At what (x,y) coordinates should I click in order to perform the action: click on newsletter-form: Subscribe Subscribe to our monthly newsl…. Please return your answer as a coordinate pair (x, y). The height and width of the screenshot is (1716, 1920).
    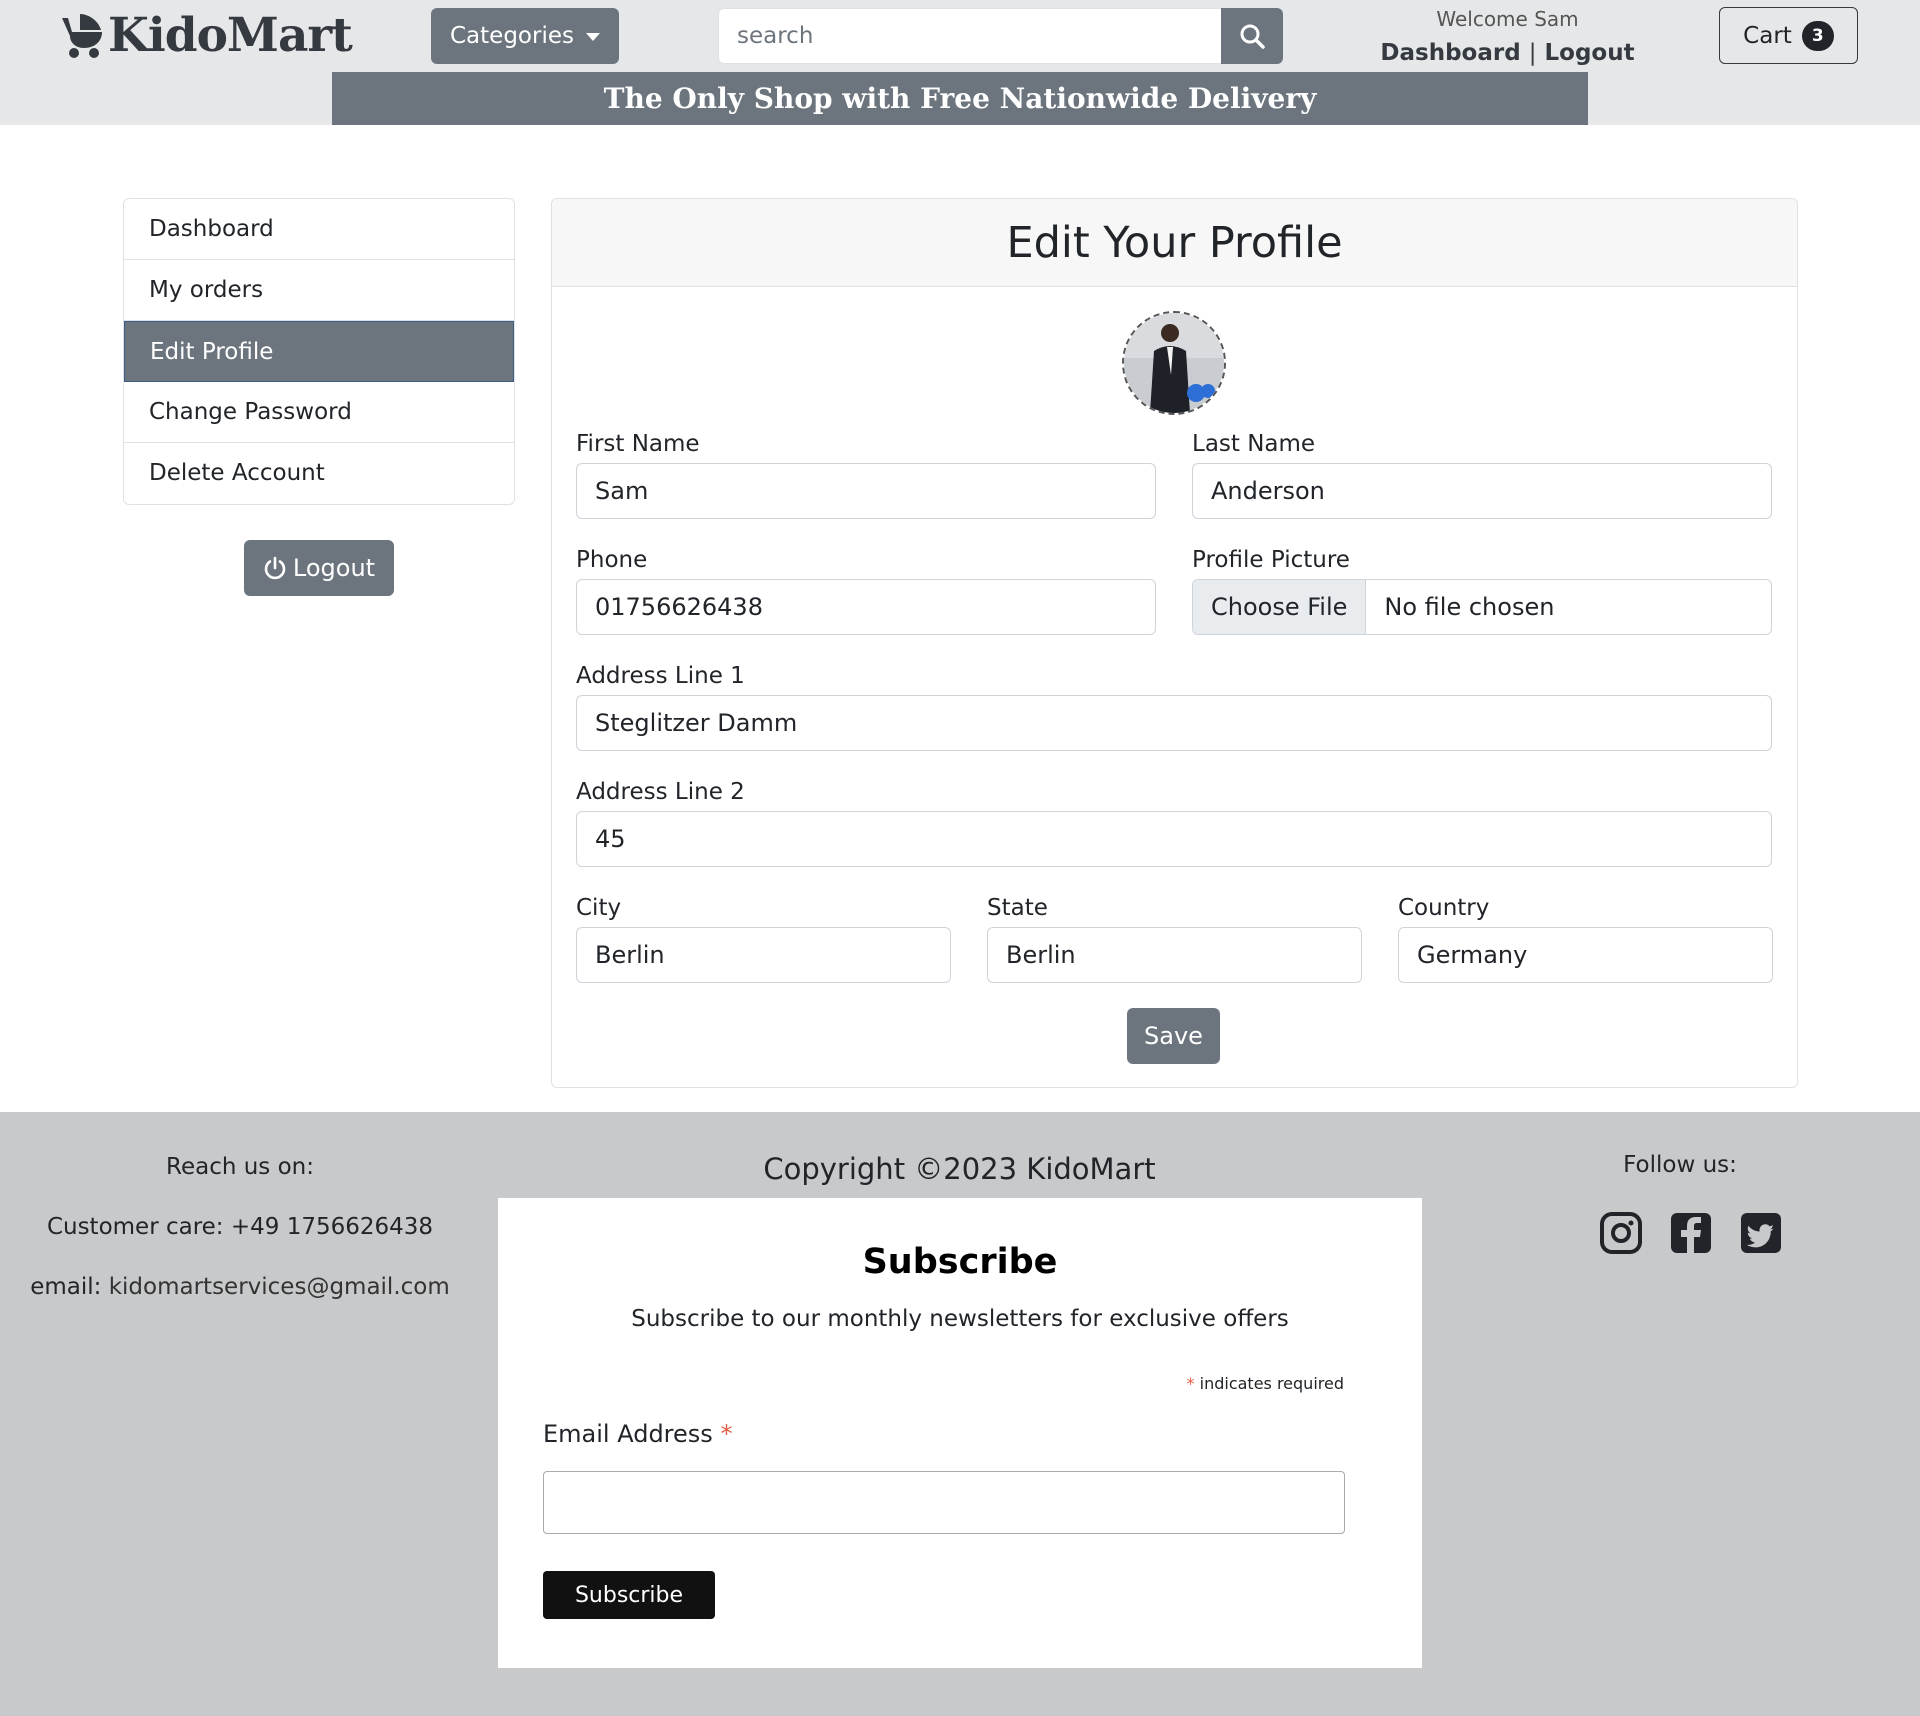
    Looking at the image, I should click on (960, 1433).